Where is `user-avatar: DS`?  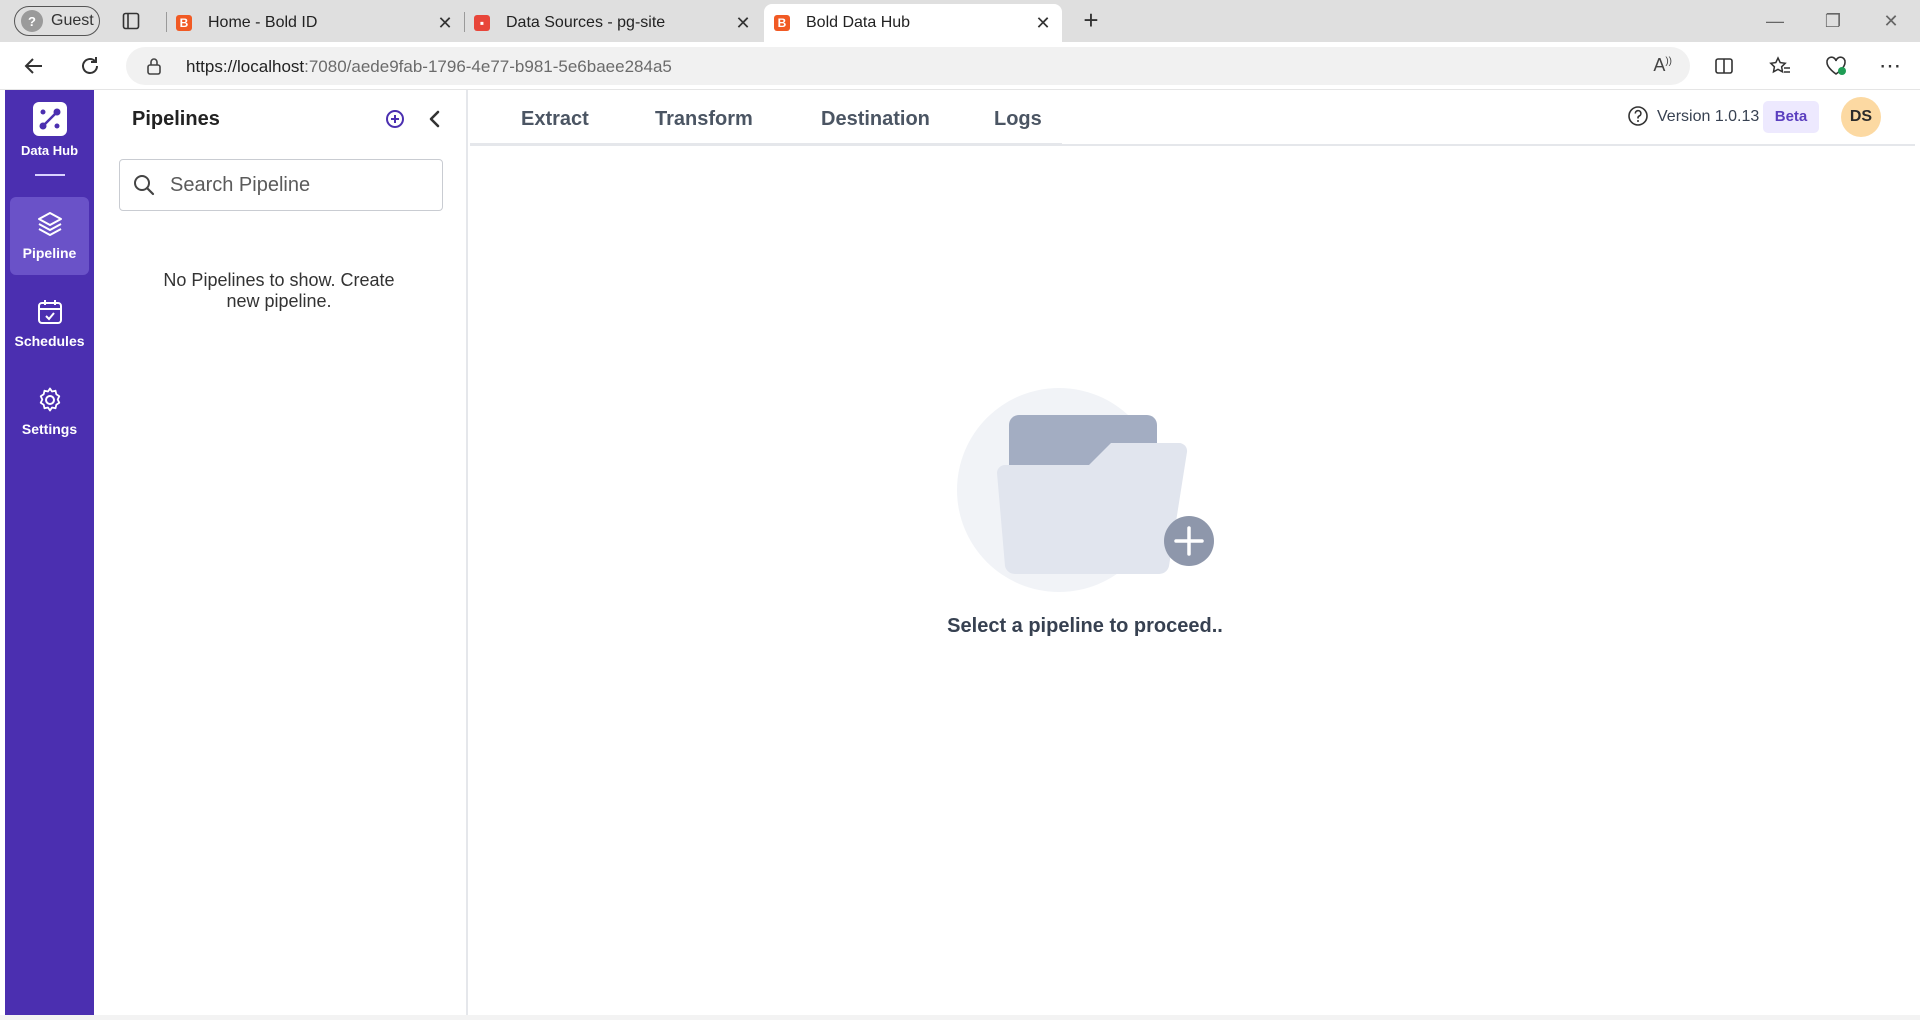 user-avatar: DS is located at coordinates (1861, 117).